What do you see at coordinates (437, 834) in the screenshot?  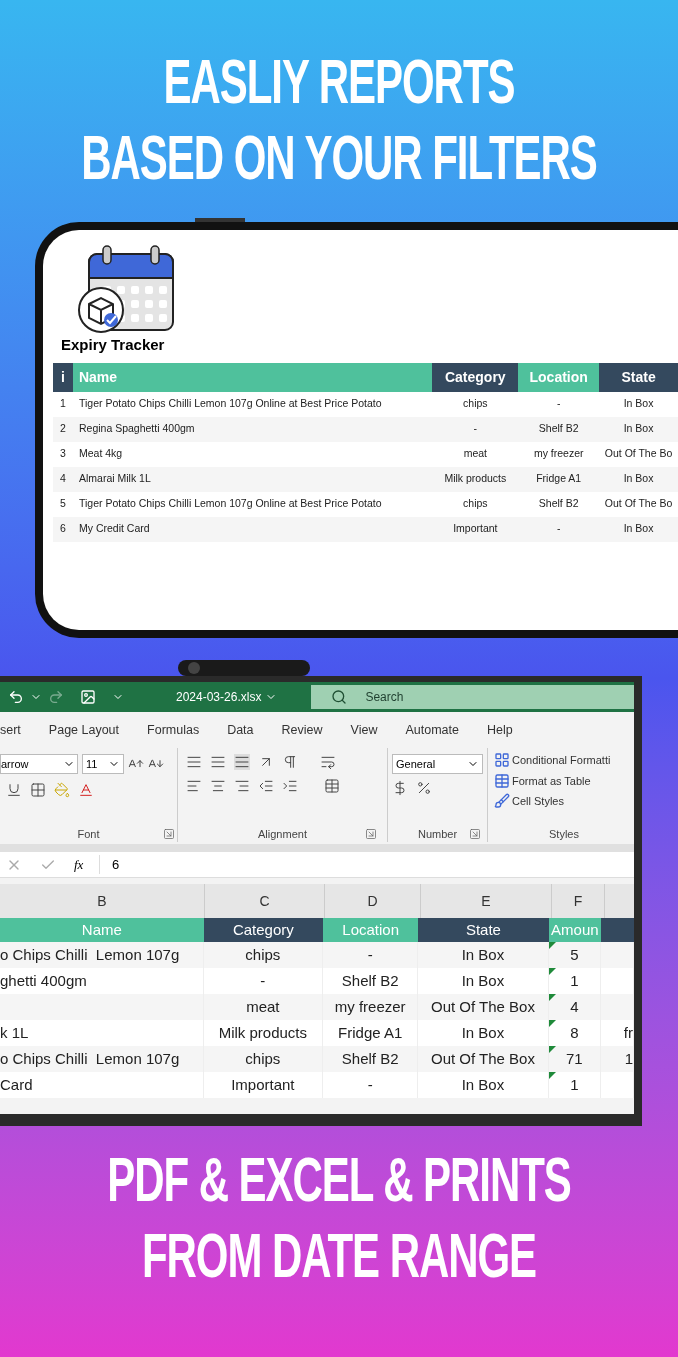 I see `group-label: Number` at bounding box center [437, 834].